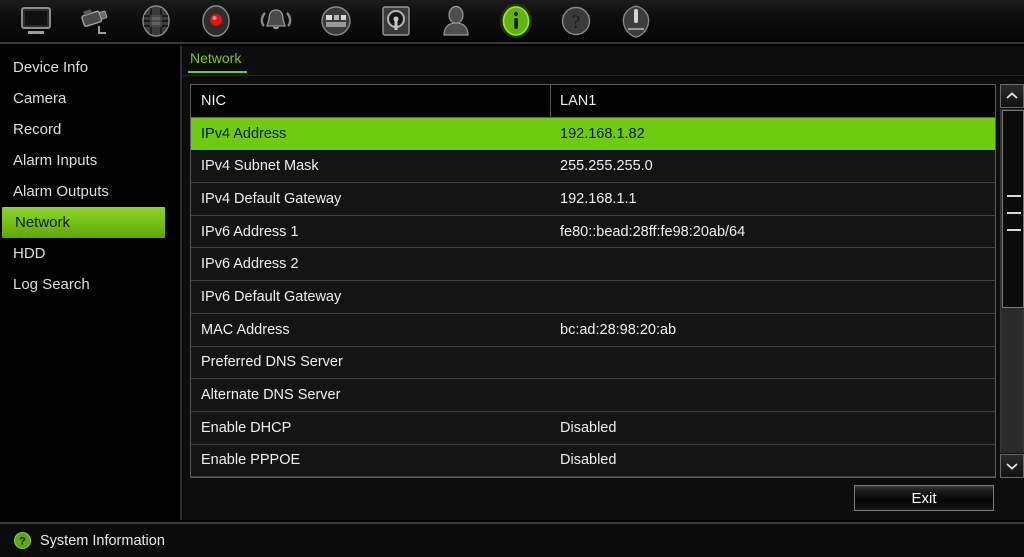 This screenshot has width=1024, height=557. What do you see at coordinates (251, 460) in the screenshot?
I see `row-key: Enable PPPOE` at bounding box center [251, 460].